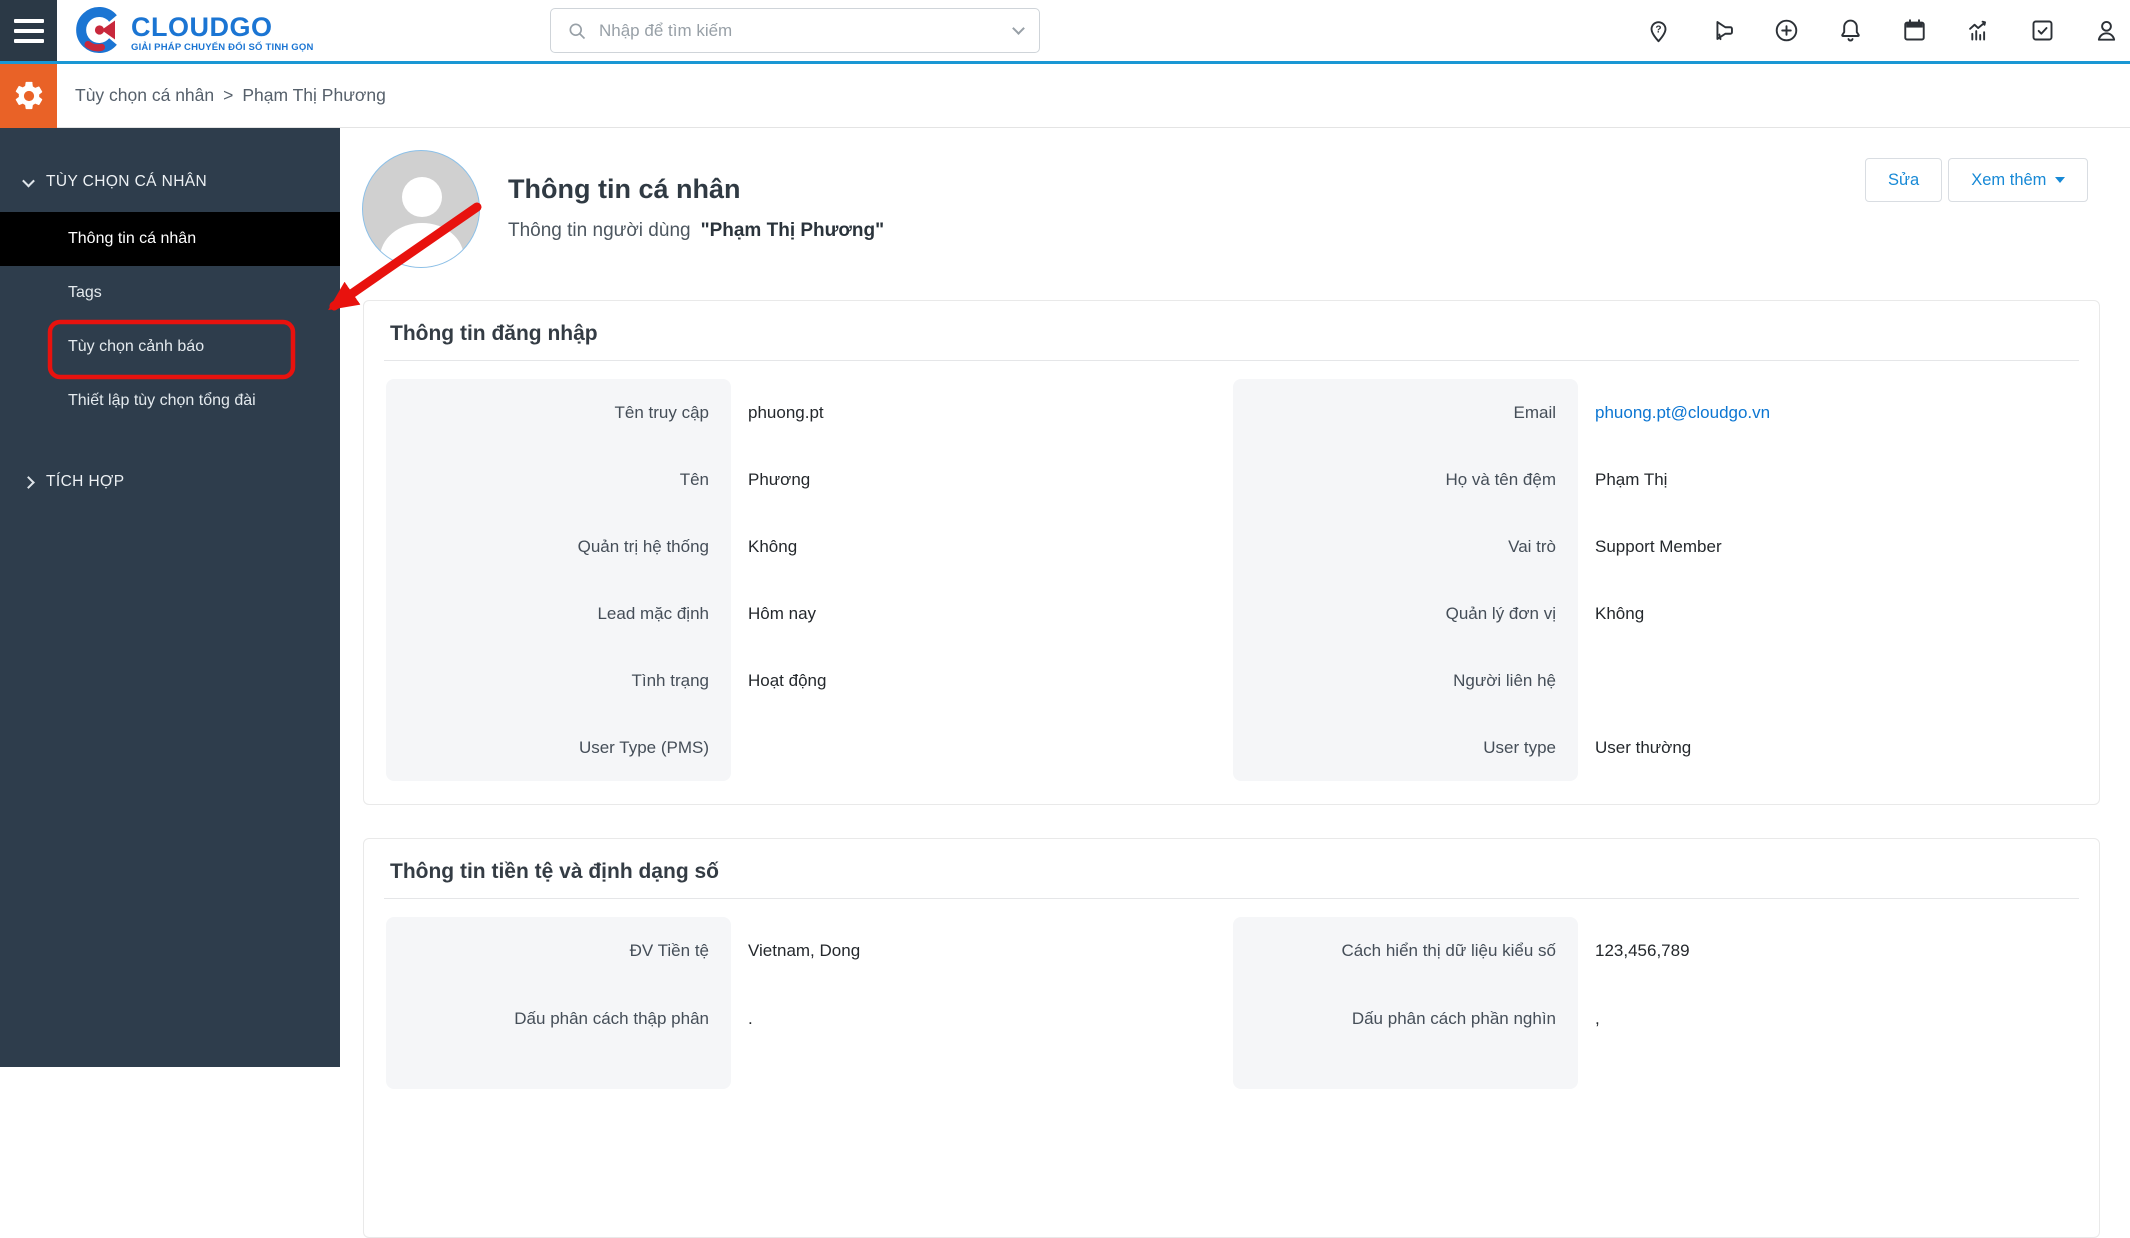 The width and height of the screenshot is (2130, 1238). I want to click on subtitle-username: "Phạm Thị Phương", so click(792, 230).